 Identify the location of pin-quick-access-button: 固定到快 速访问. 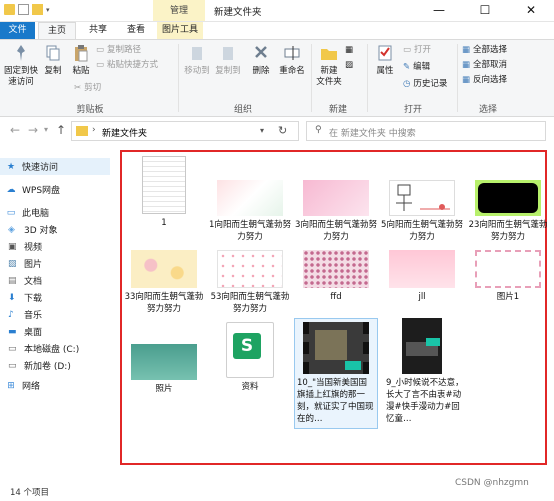
(21, 66).